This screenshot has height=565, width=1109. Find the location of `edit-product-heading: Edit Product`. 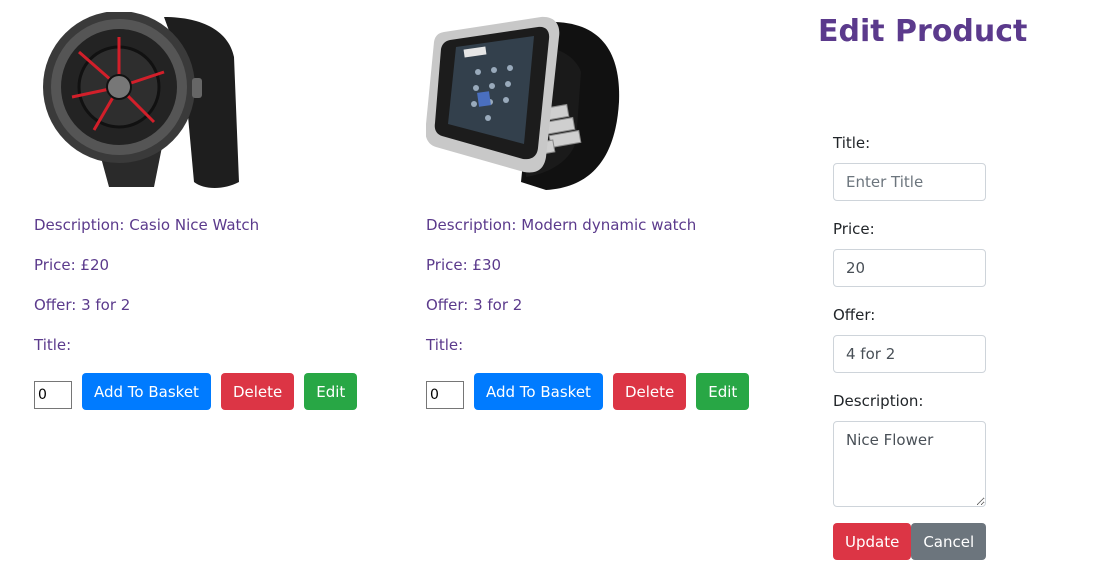

edit-product-heading: Edit Product is located at coordinates (923, 31).